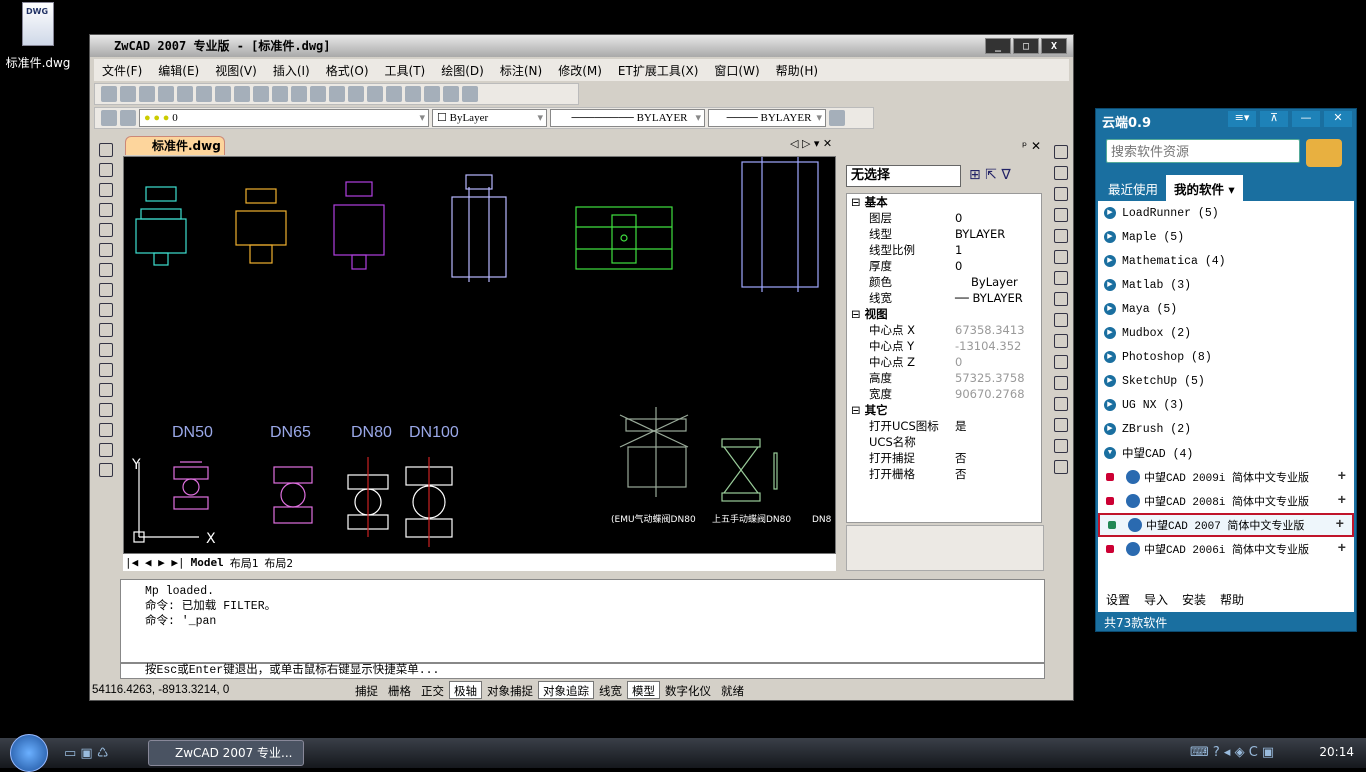 Image resolution: width=1366 pixels, height=772 pixels. Describe the element at coordinates (166, 94) in the screenshot. I see `print-icon` at that location.